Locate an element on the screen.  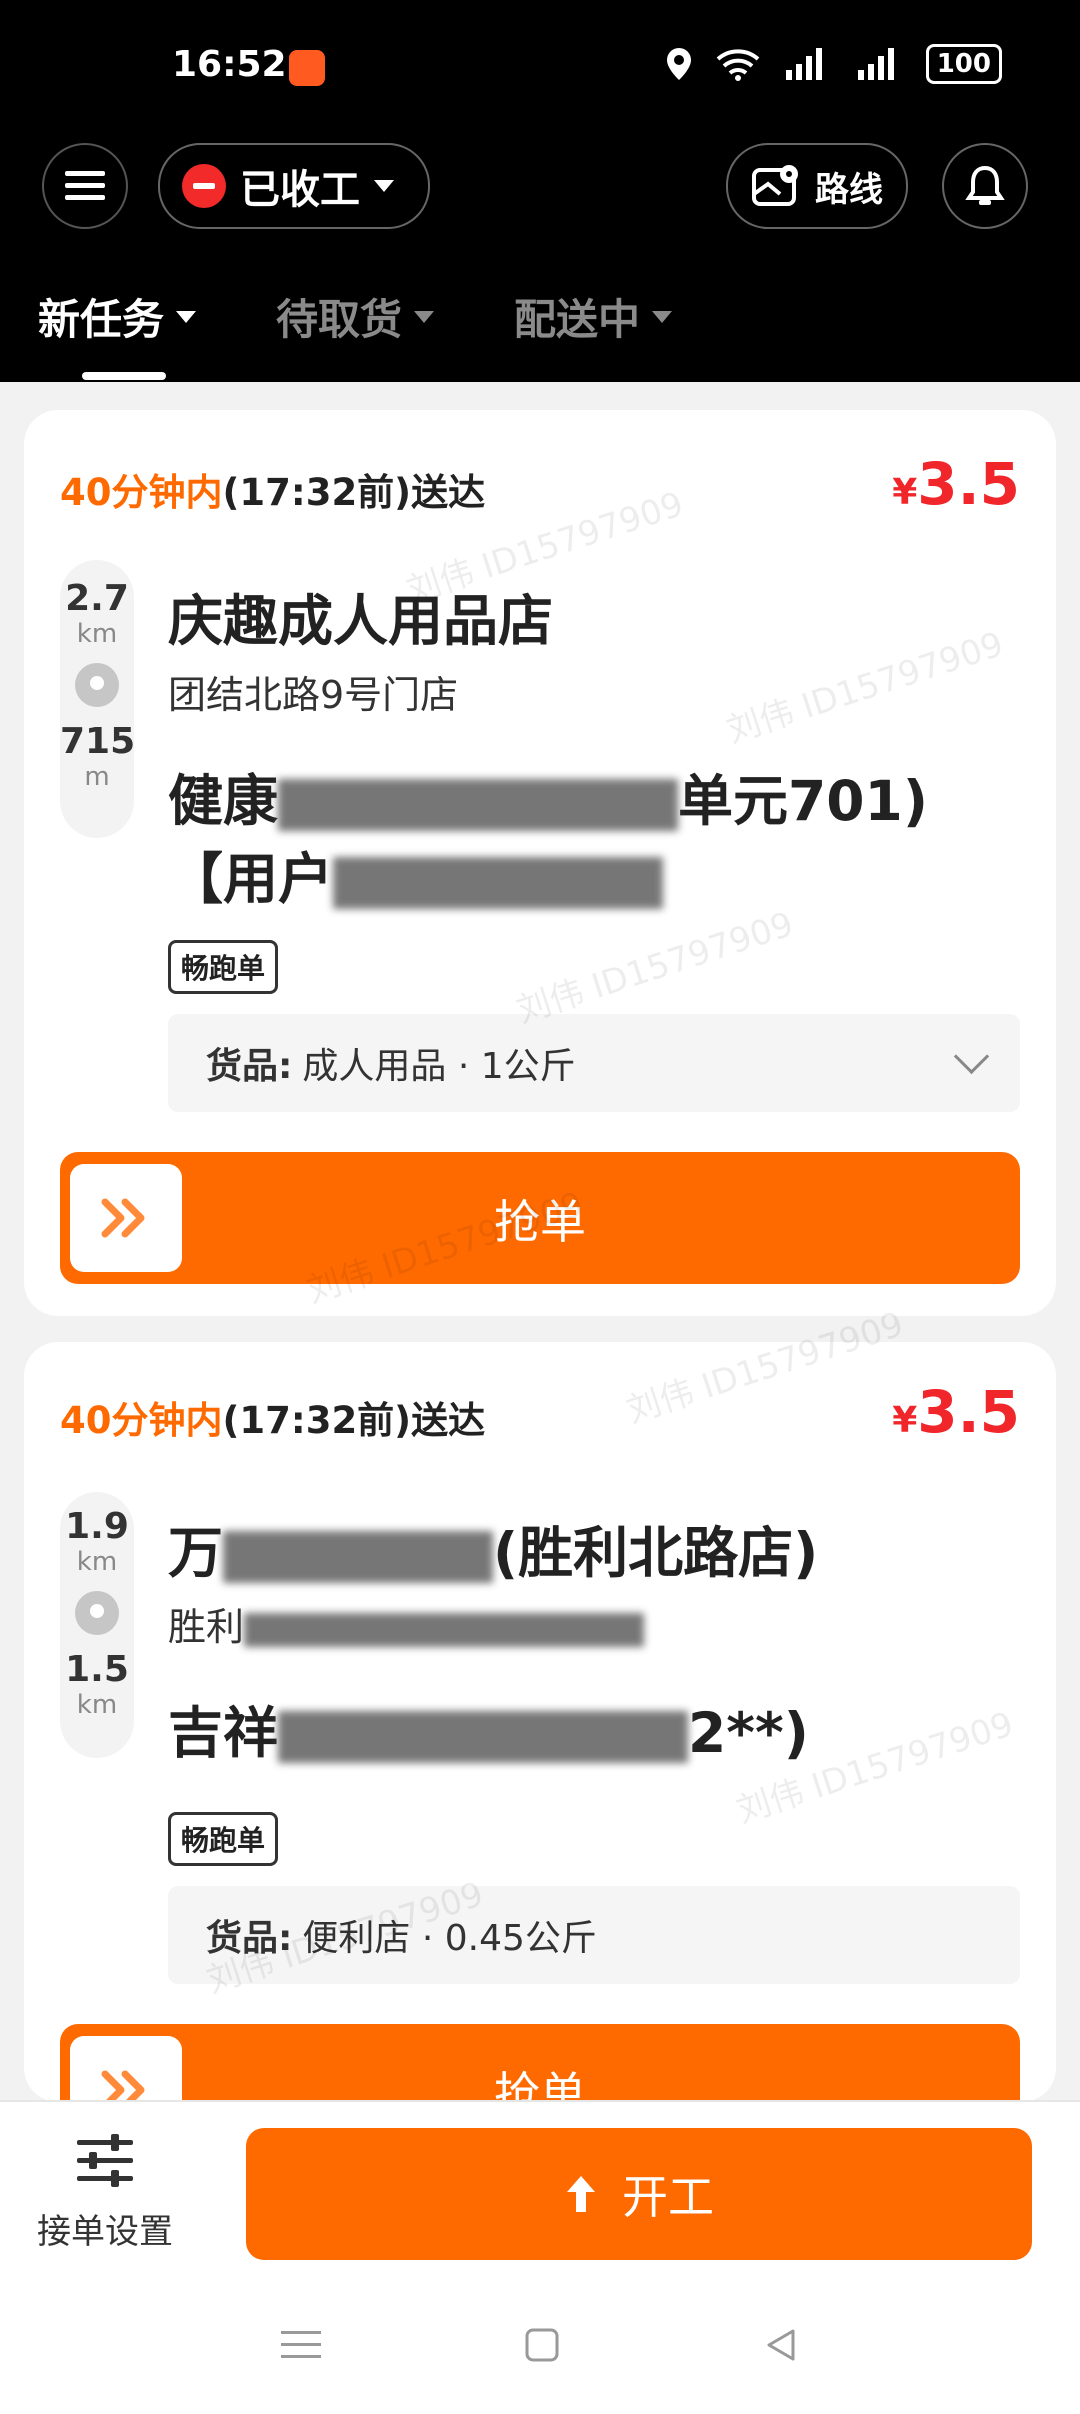
tab-pending-pickup: 待取货 is located at coordinates (355, 316).